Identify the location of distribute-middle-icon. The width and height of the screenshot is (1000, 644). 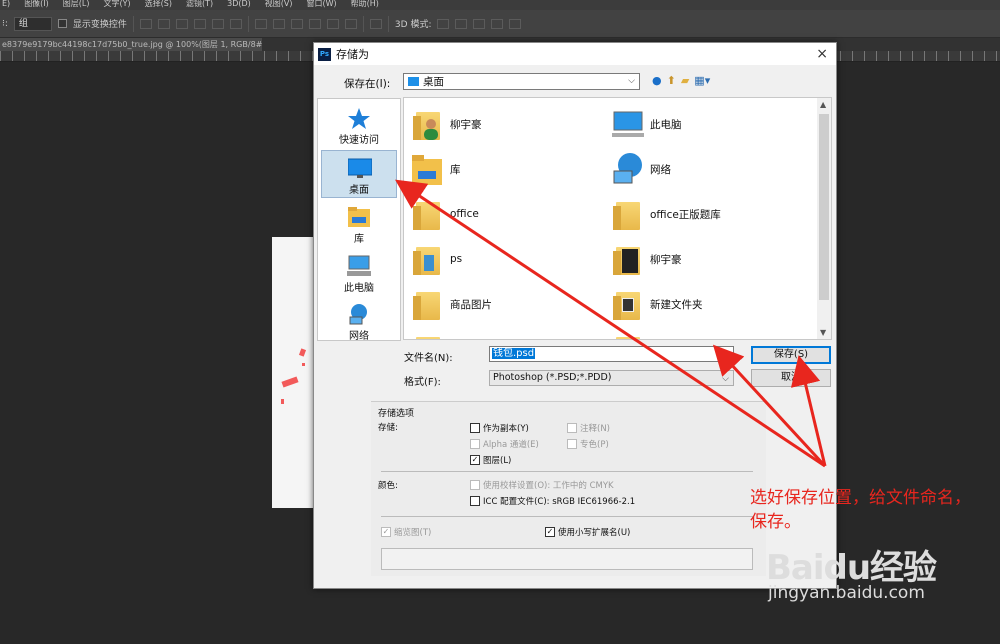
(278, 23).